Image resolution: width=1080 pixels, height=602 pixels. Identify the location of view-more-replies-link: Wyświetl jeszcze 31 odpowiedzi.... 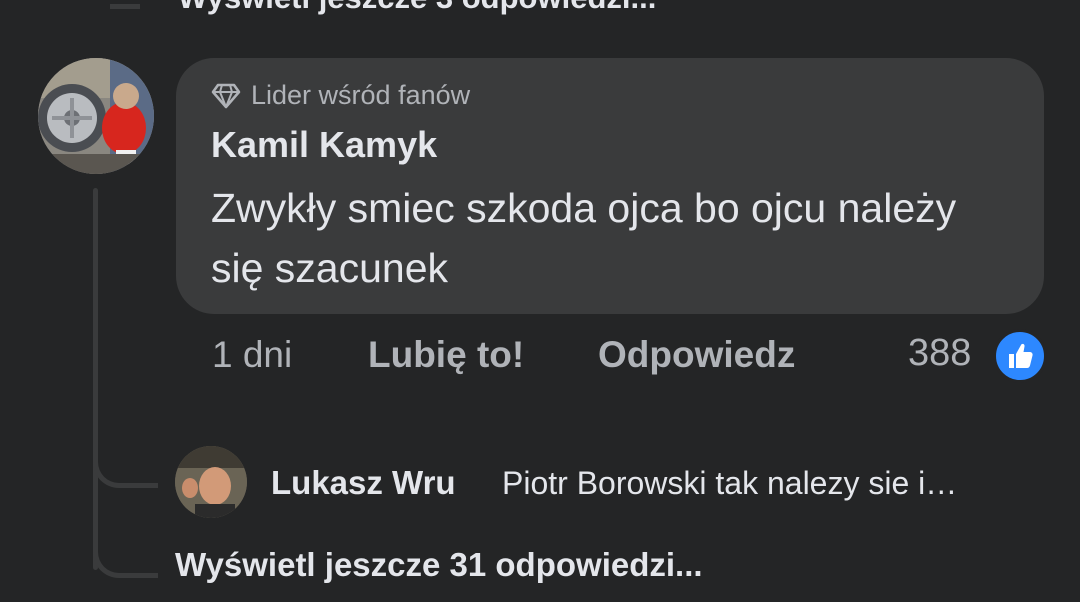
(439, 565).